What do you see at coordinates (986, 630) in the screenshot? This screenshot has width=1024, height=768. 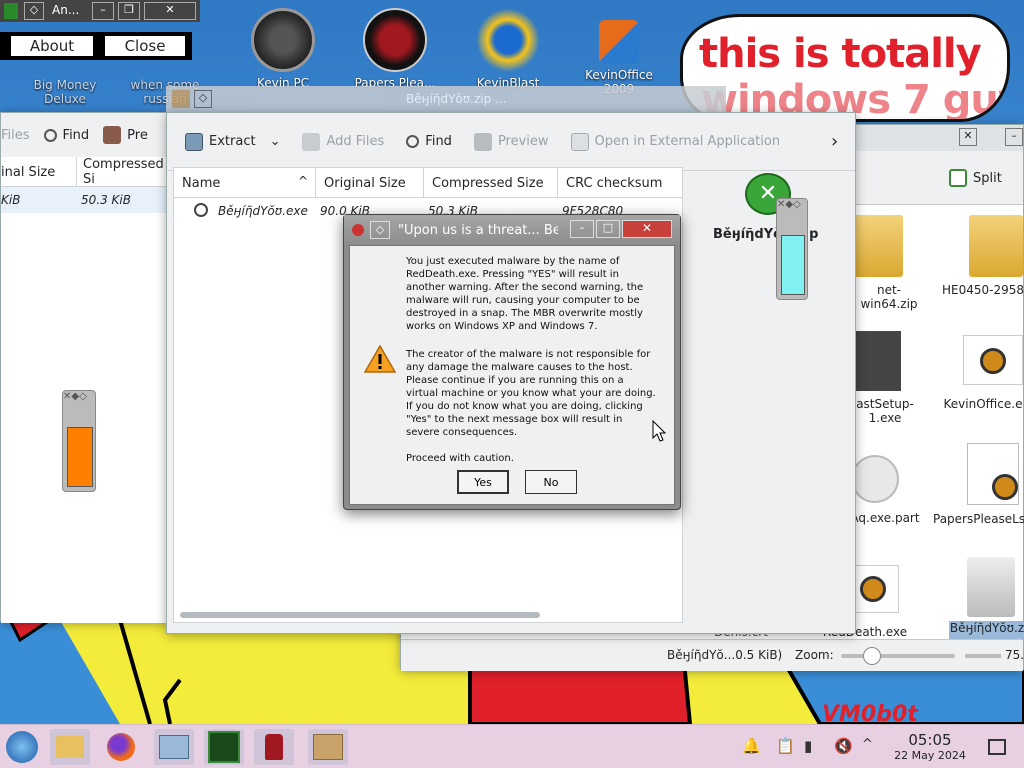 I see `file-label-selected: BěӈíῆdYŏʊ.z` at bounding box center [986, 630].